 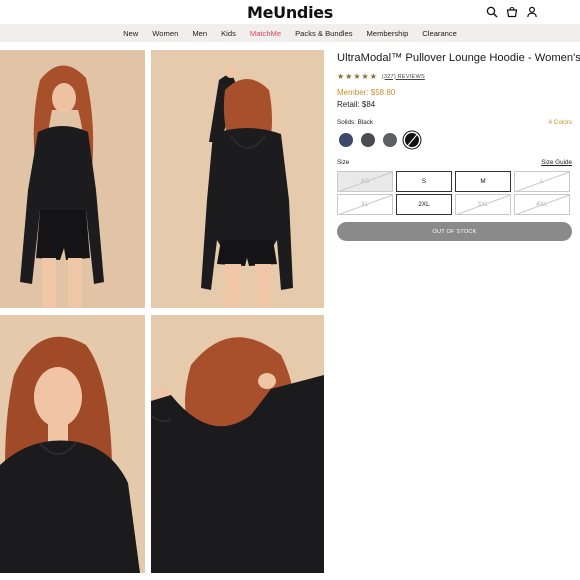 What do you see at coordinates (542, 181) in the screenshot?
I see `size-l-button: L` at bounding box center [542, 181].